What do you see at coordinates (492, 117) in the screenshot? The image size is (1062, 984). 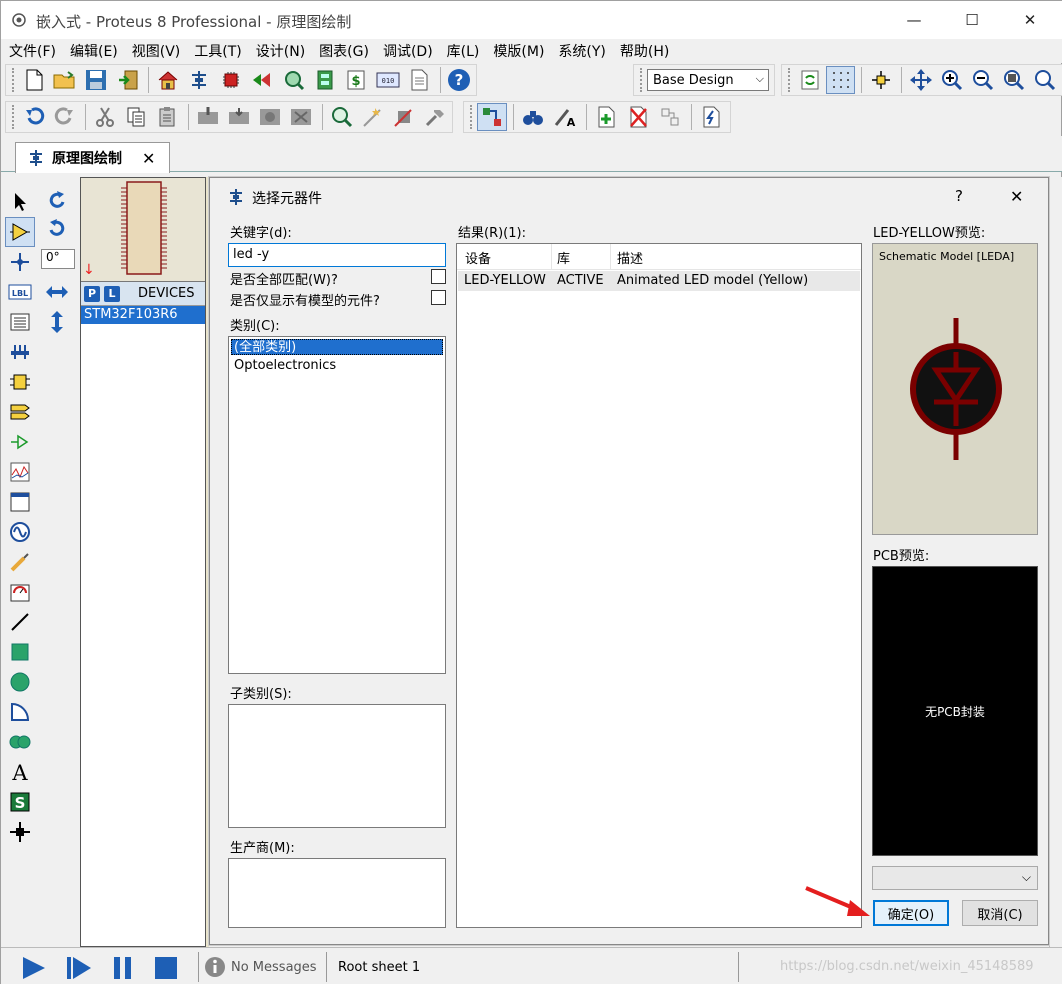 I see `wire-autorouter-icon` at bounding box center [492, 117].